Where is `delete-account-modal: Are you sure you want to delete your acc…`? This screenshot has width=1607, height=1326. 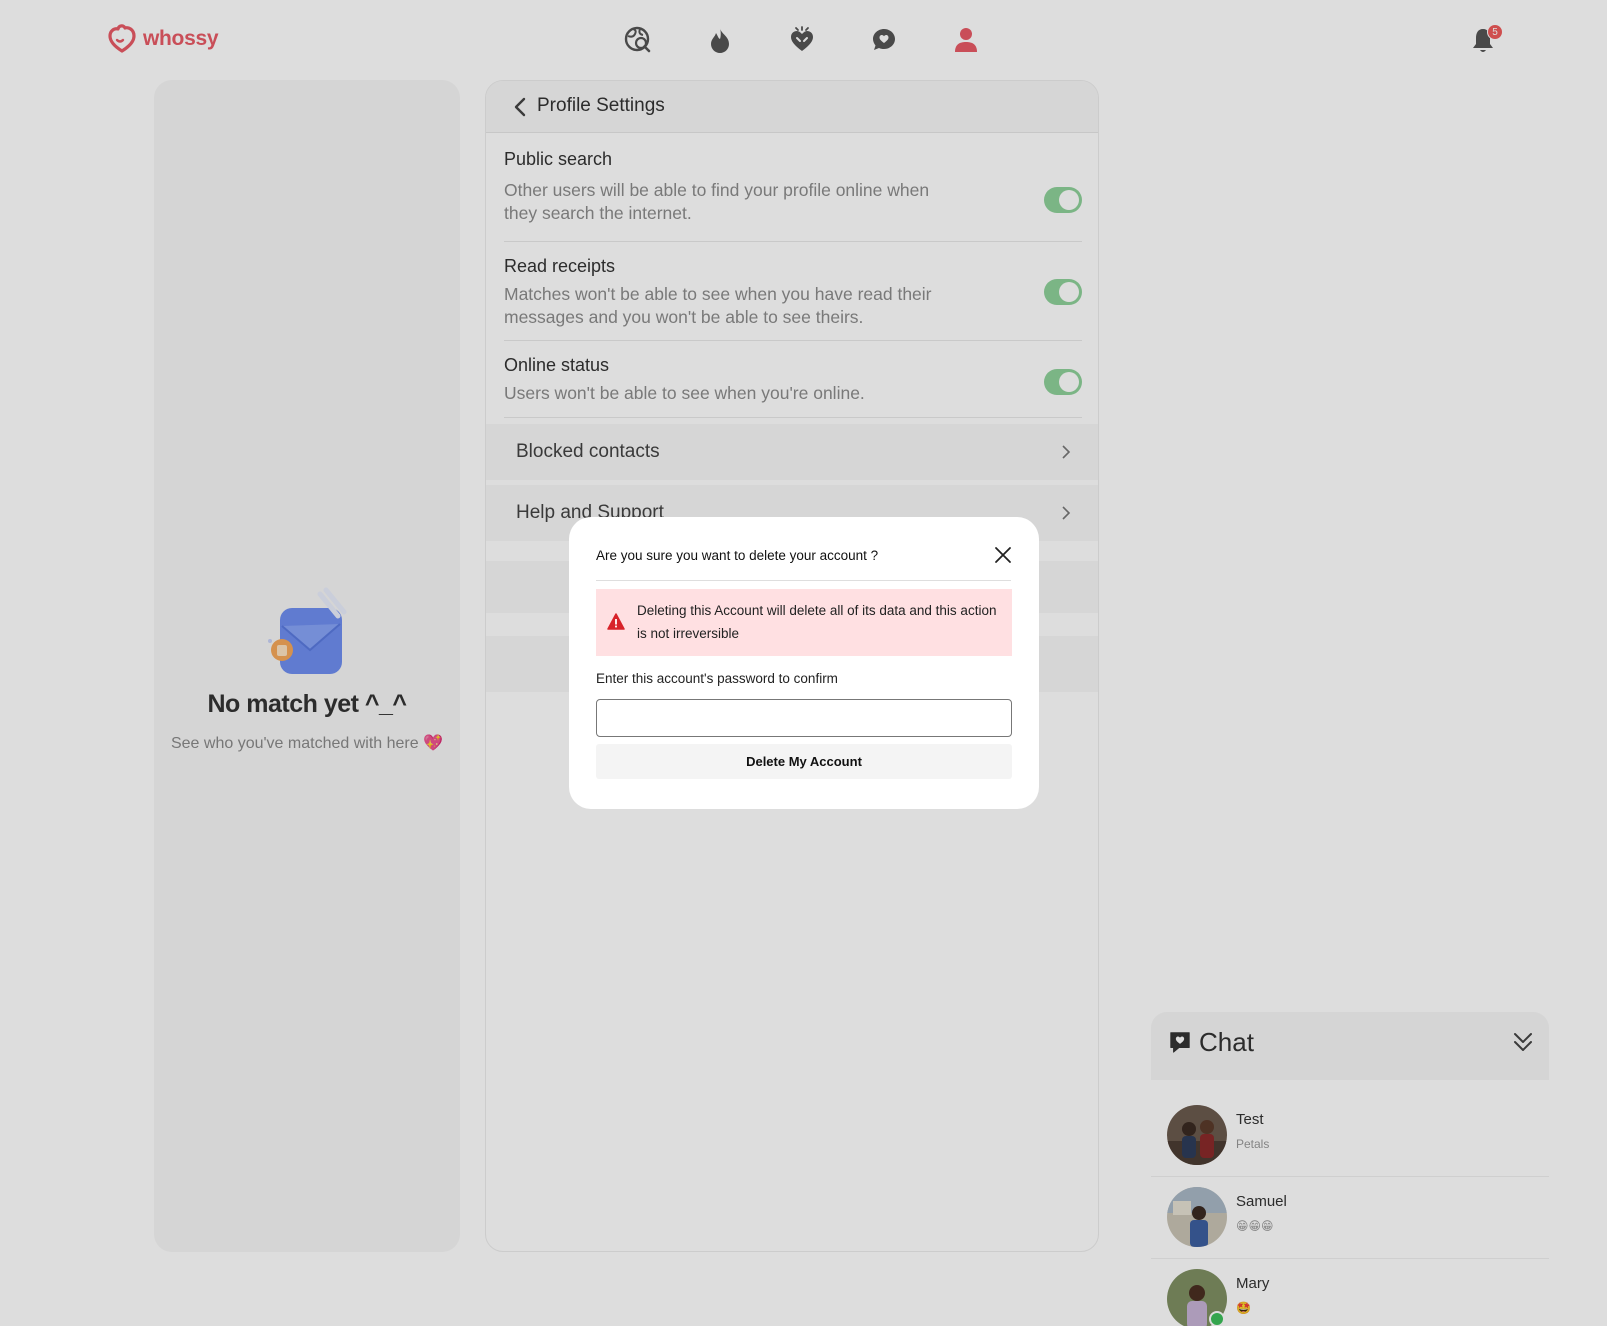 delete-account-modal: Are you sure you want to delete your acc… is located at coordinates (804, 663).